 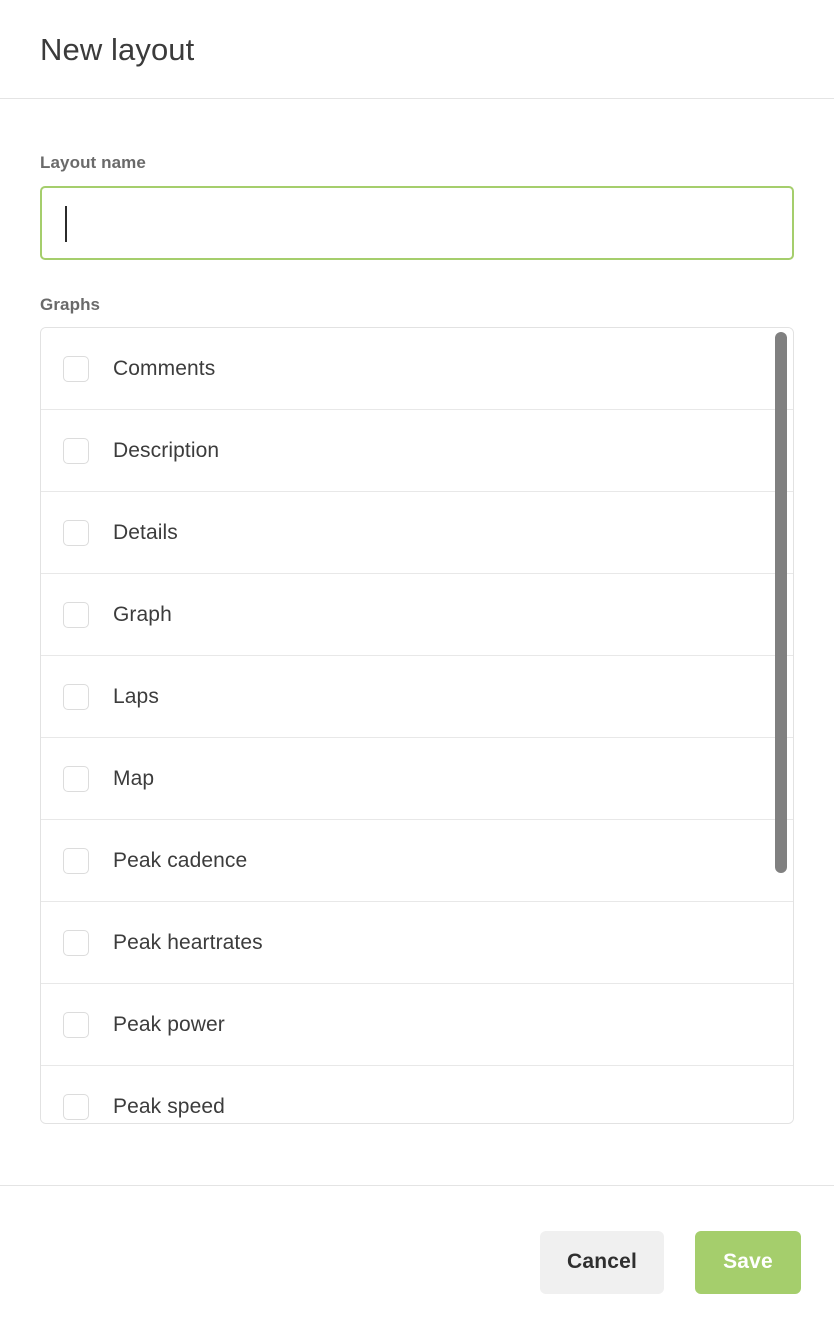 What do you see at coordinates (417, 369) in the screenshot?
I see `list-item: Comments` at bounding box center [417, 369].